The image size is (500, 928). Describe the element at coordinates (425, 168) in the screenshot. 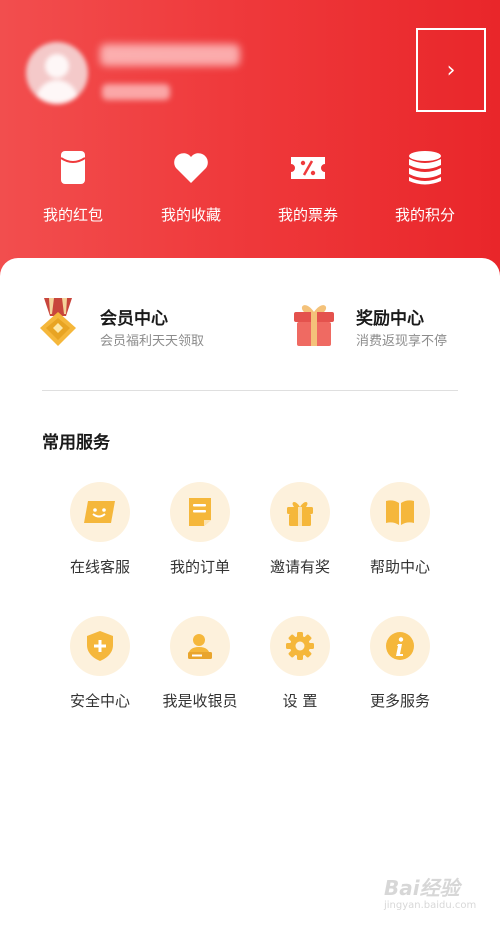

I see `coins-icon` at that location.